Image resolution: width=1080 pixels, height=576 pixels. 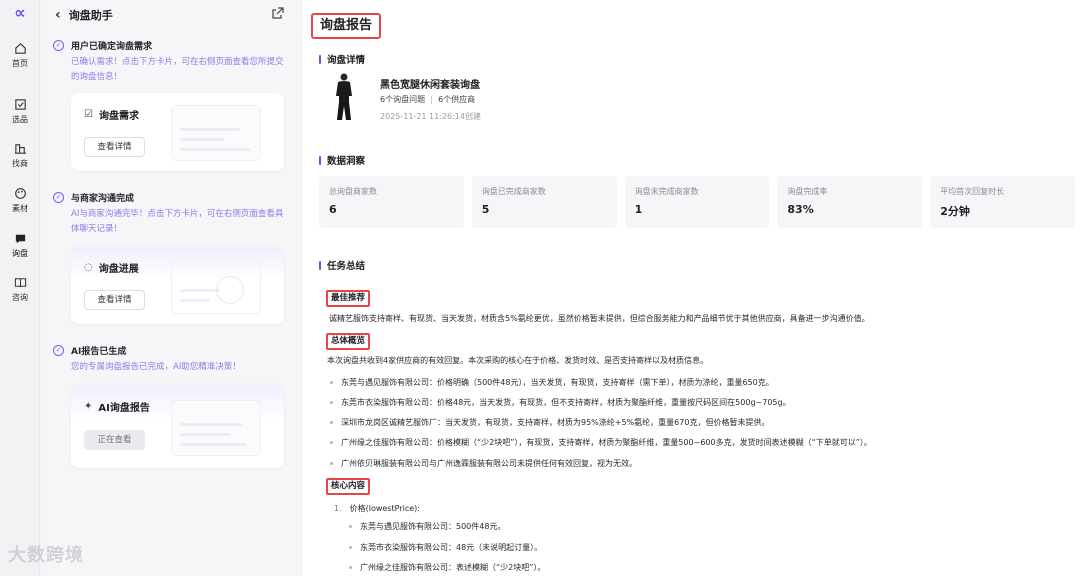 I want to click on product-image, so click(x=344, y=97).